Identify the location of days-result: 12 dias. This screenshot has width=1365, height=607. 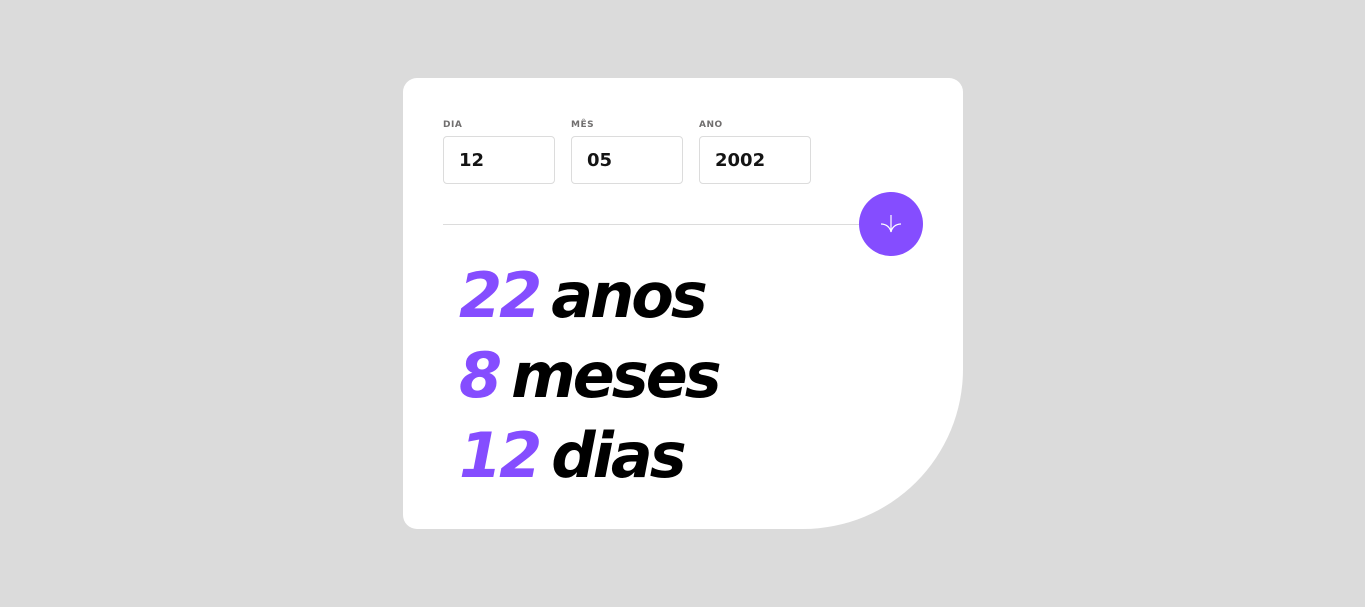
(589, 456).